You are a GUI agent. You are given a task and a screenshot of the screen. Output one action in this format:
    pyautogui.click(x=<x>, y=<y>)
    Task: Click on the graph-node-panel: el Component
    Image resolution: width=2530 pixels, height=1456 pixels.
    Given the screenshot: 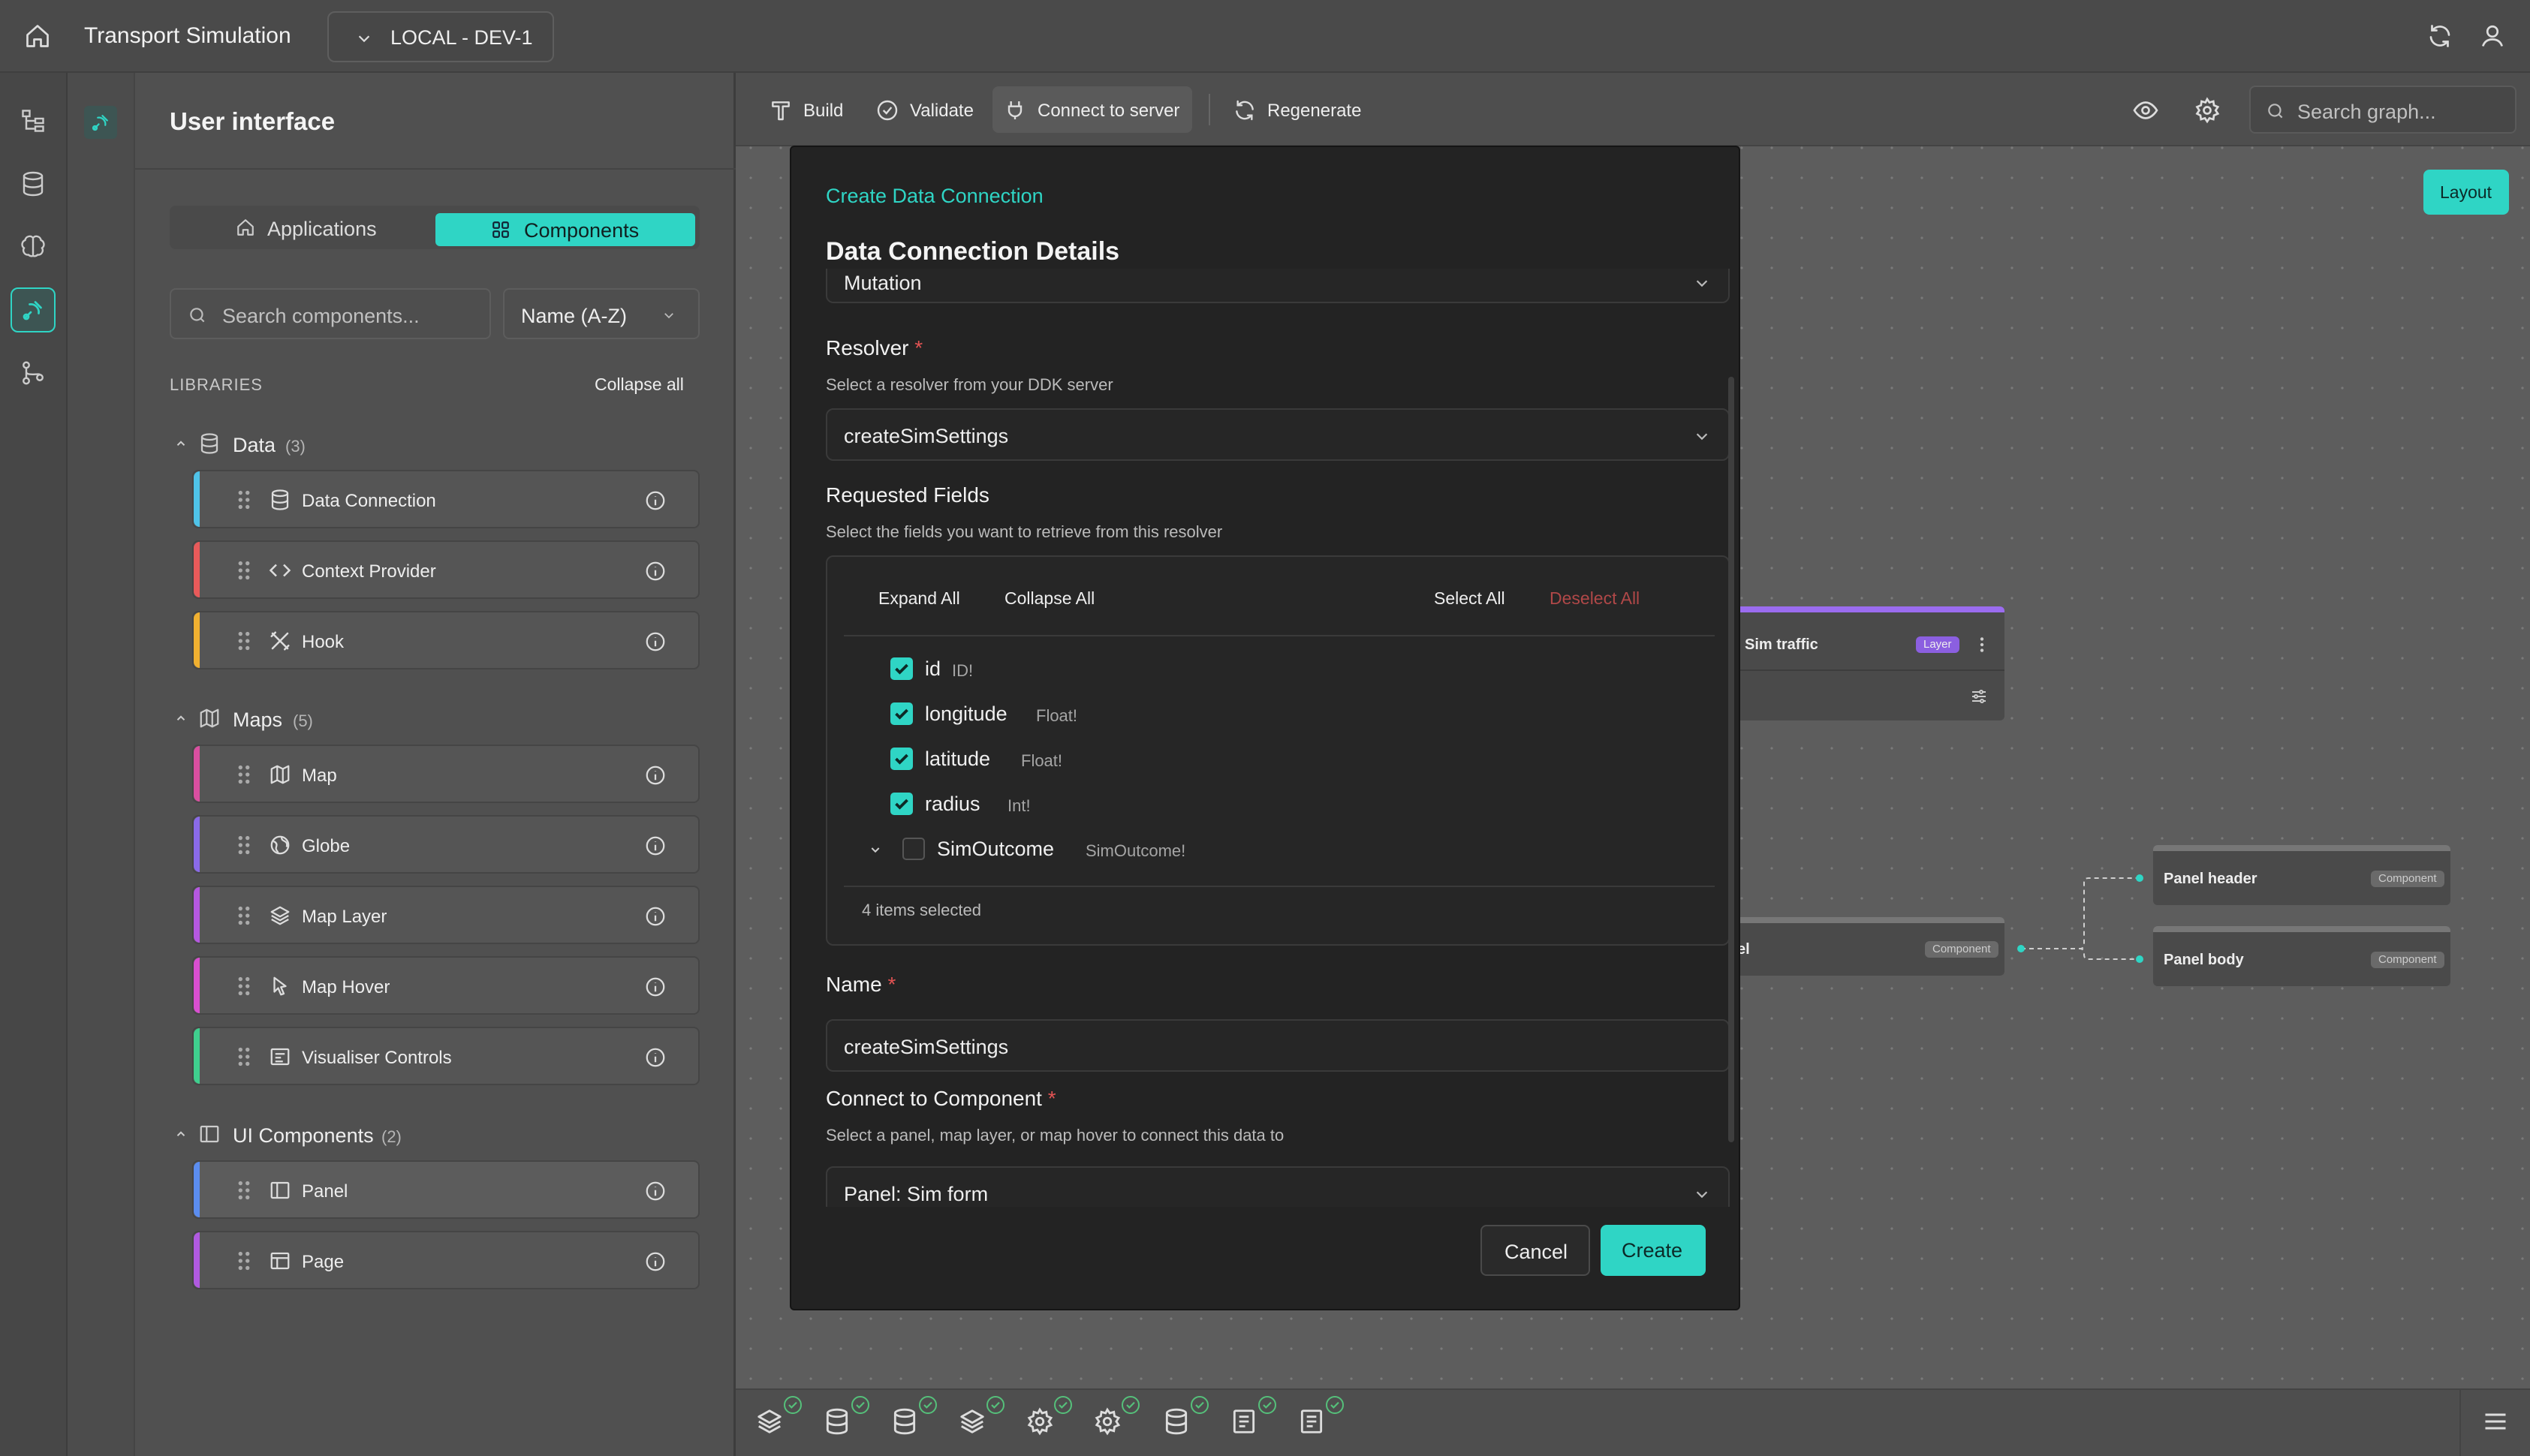 What is the action you would take?
    pyautogui.click(x=1866, y=946)
    